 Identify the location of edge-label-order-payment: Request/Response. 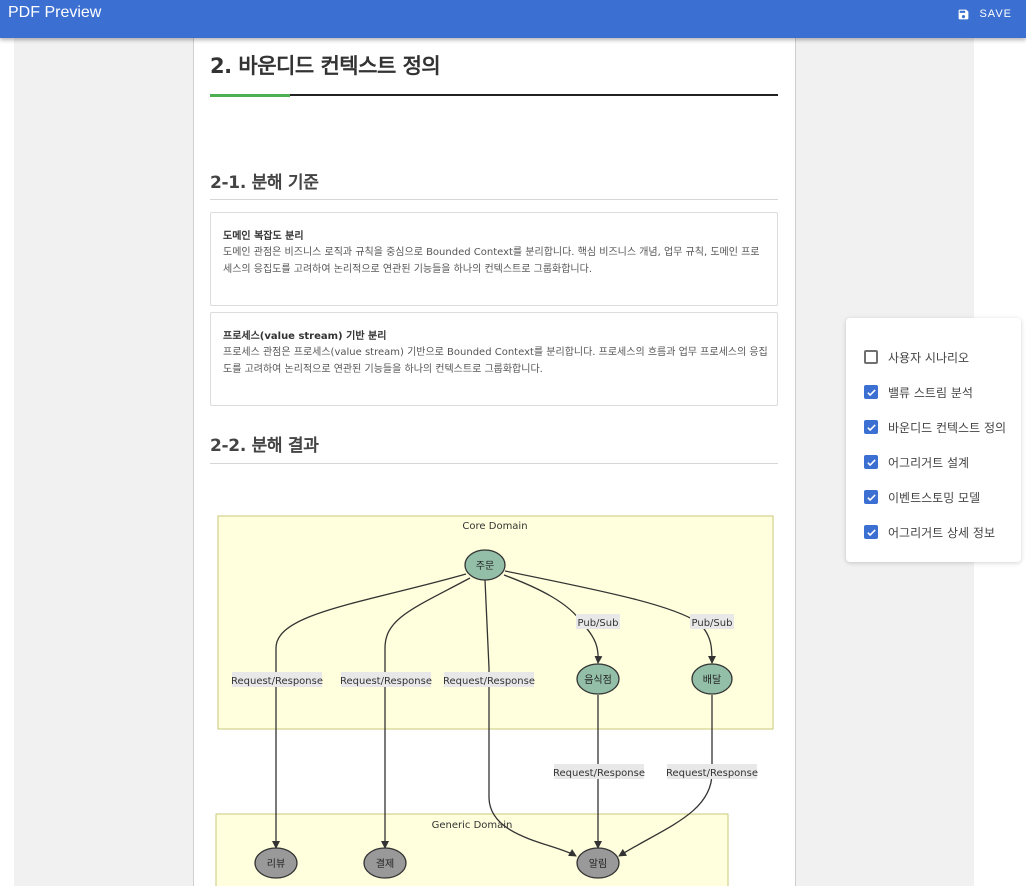
(386, 681).